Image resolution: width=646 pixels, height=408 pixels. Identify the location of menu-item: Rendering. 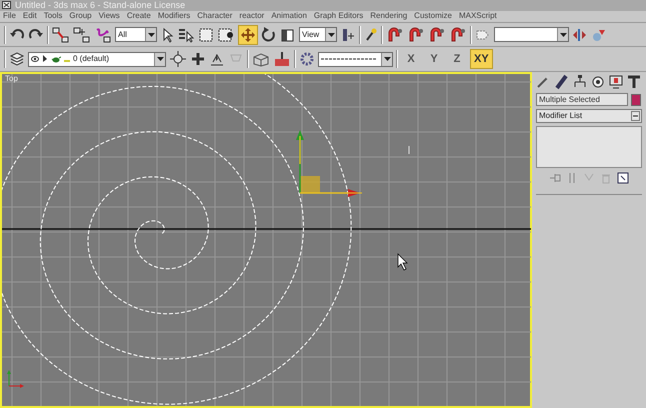
(389, 16).